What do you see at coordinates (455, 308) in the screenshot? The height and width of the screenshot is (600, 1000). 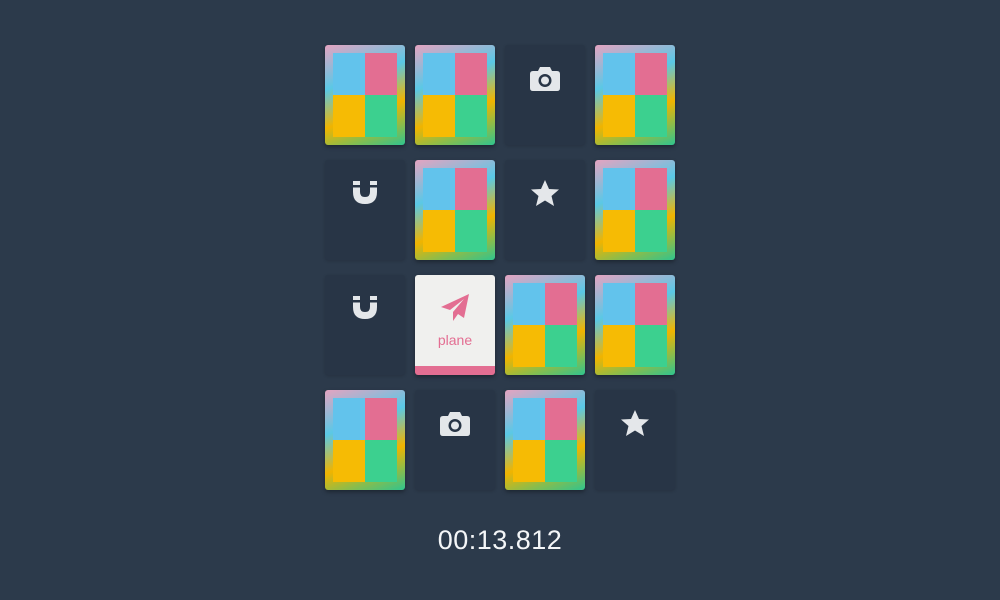 I see `plane-icon` at bounding box center [455, 308].